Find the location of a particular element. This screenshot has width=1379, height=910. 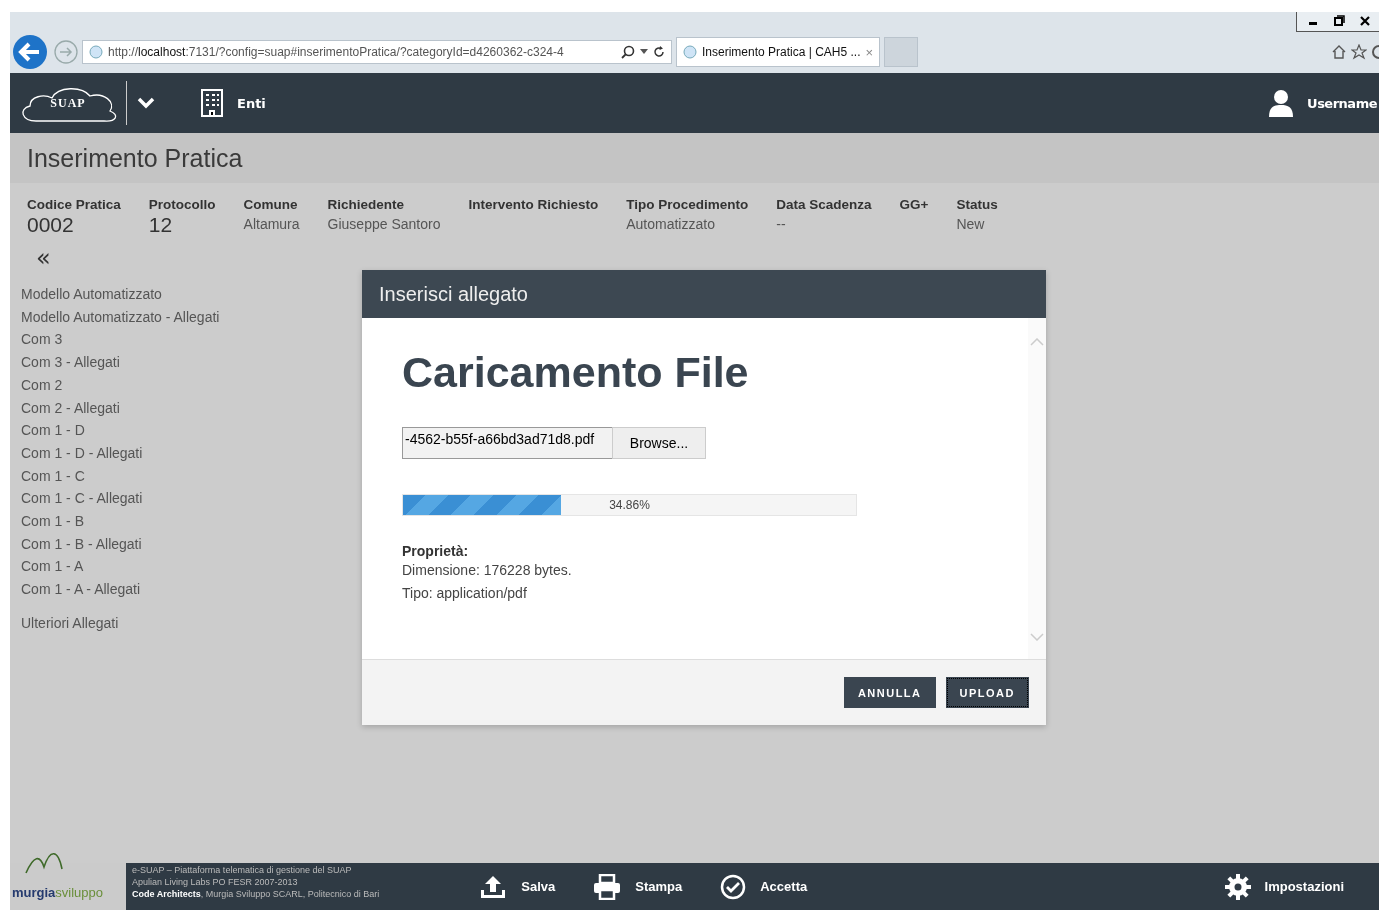

menu-item: Enti is located at coordinates (233, 103).